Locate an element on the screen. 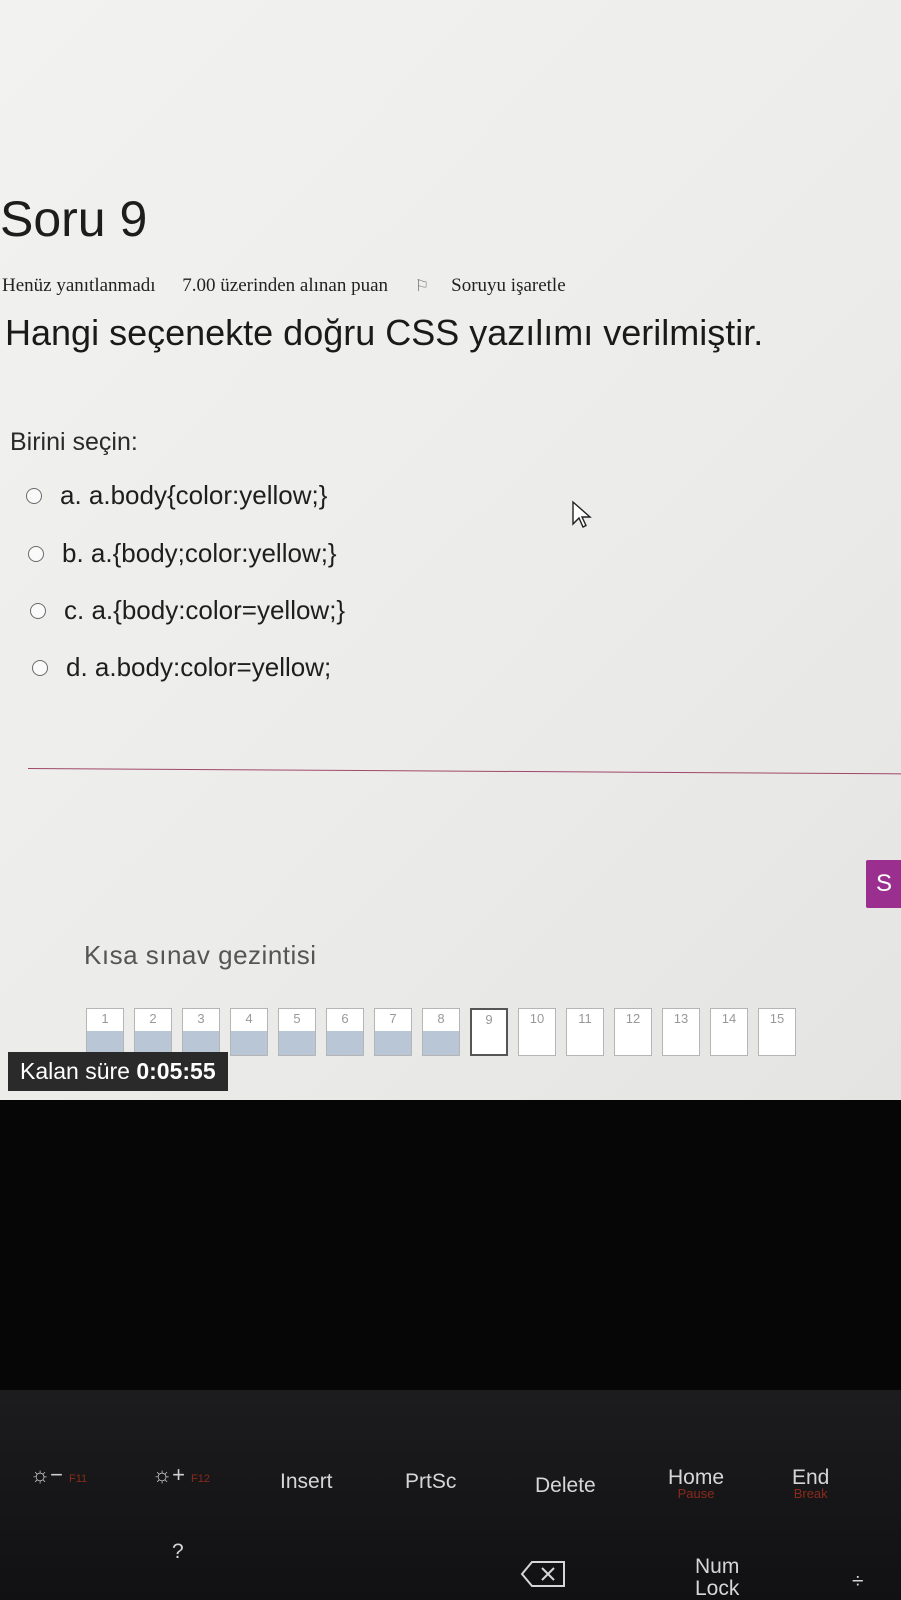 This screenshot has width=901, height=1600. option-label: d. a.body:color=yellow; is located at coordinates (199, 667).